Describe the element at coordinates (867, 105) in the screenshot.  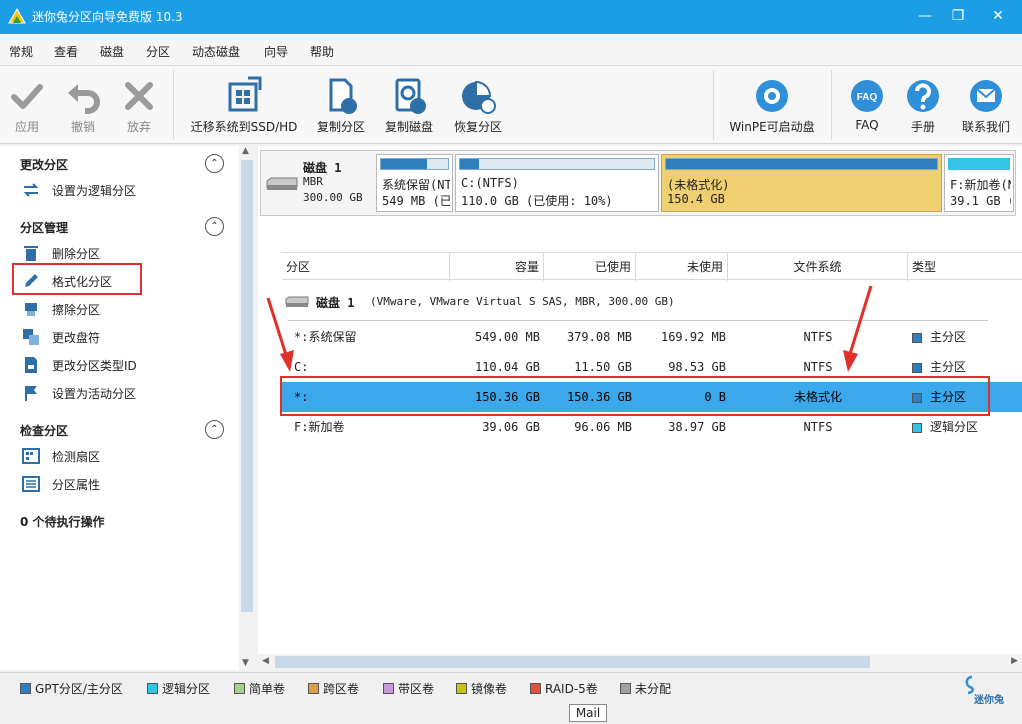
I see `faq-button: FAQ FAQ` at that location.